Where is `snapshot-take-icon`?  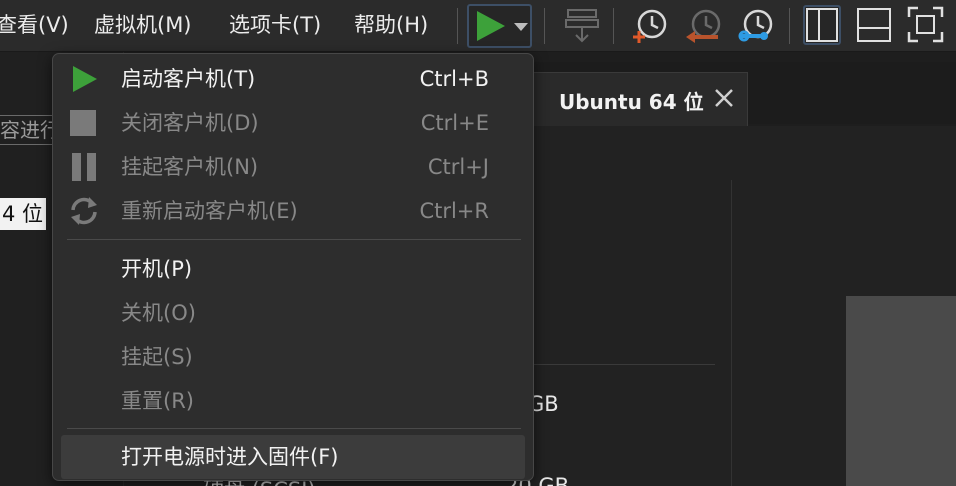 snapshot-take-icon is located at coordinates (650, 26).